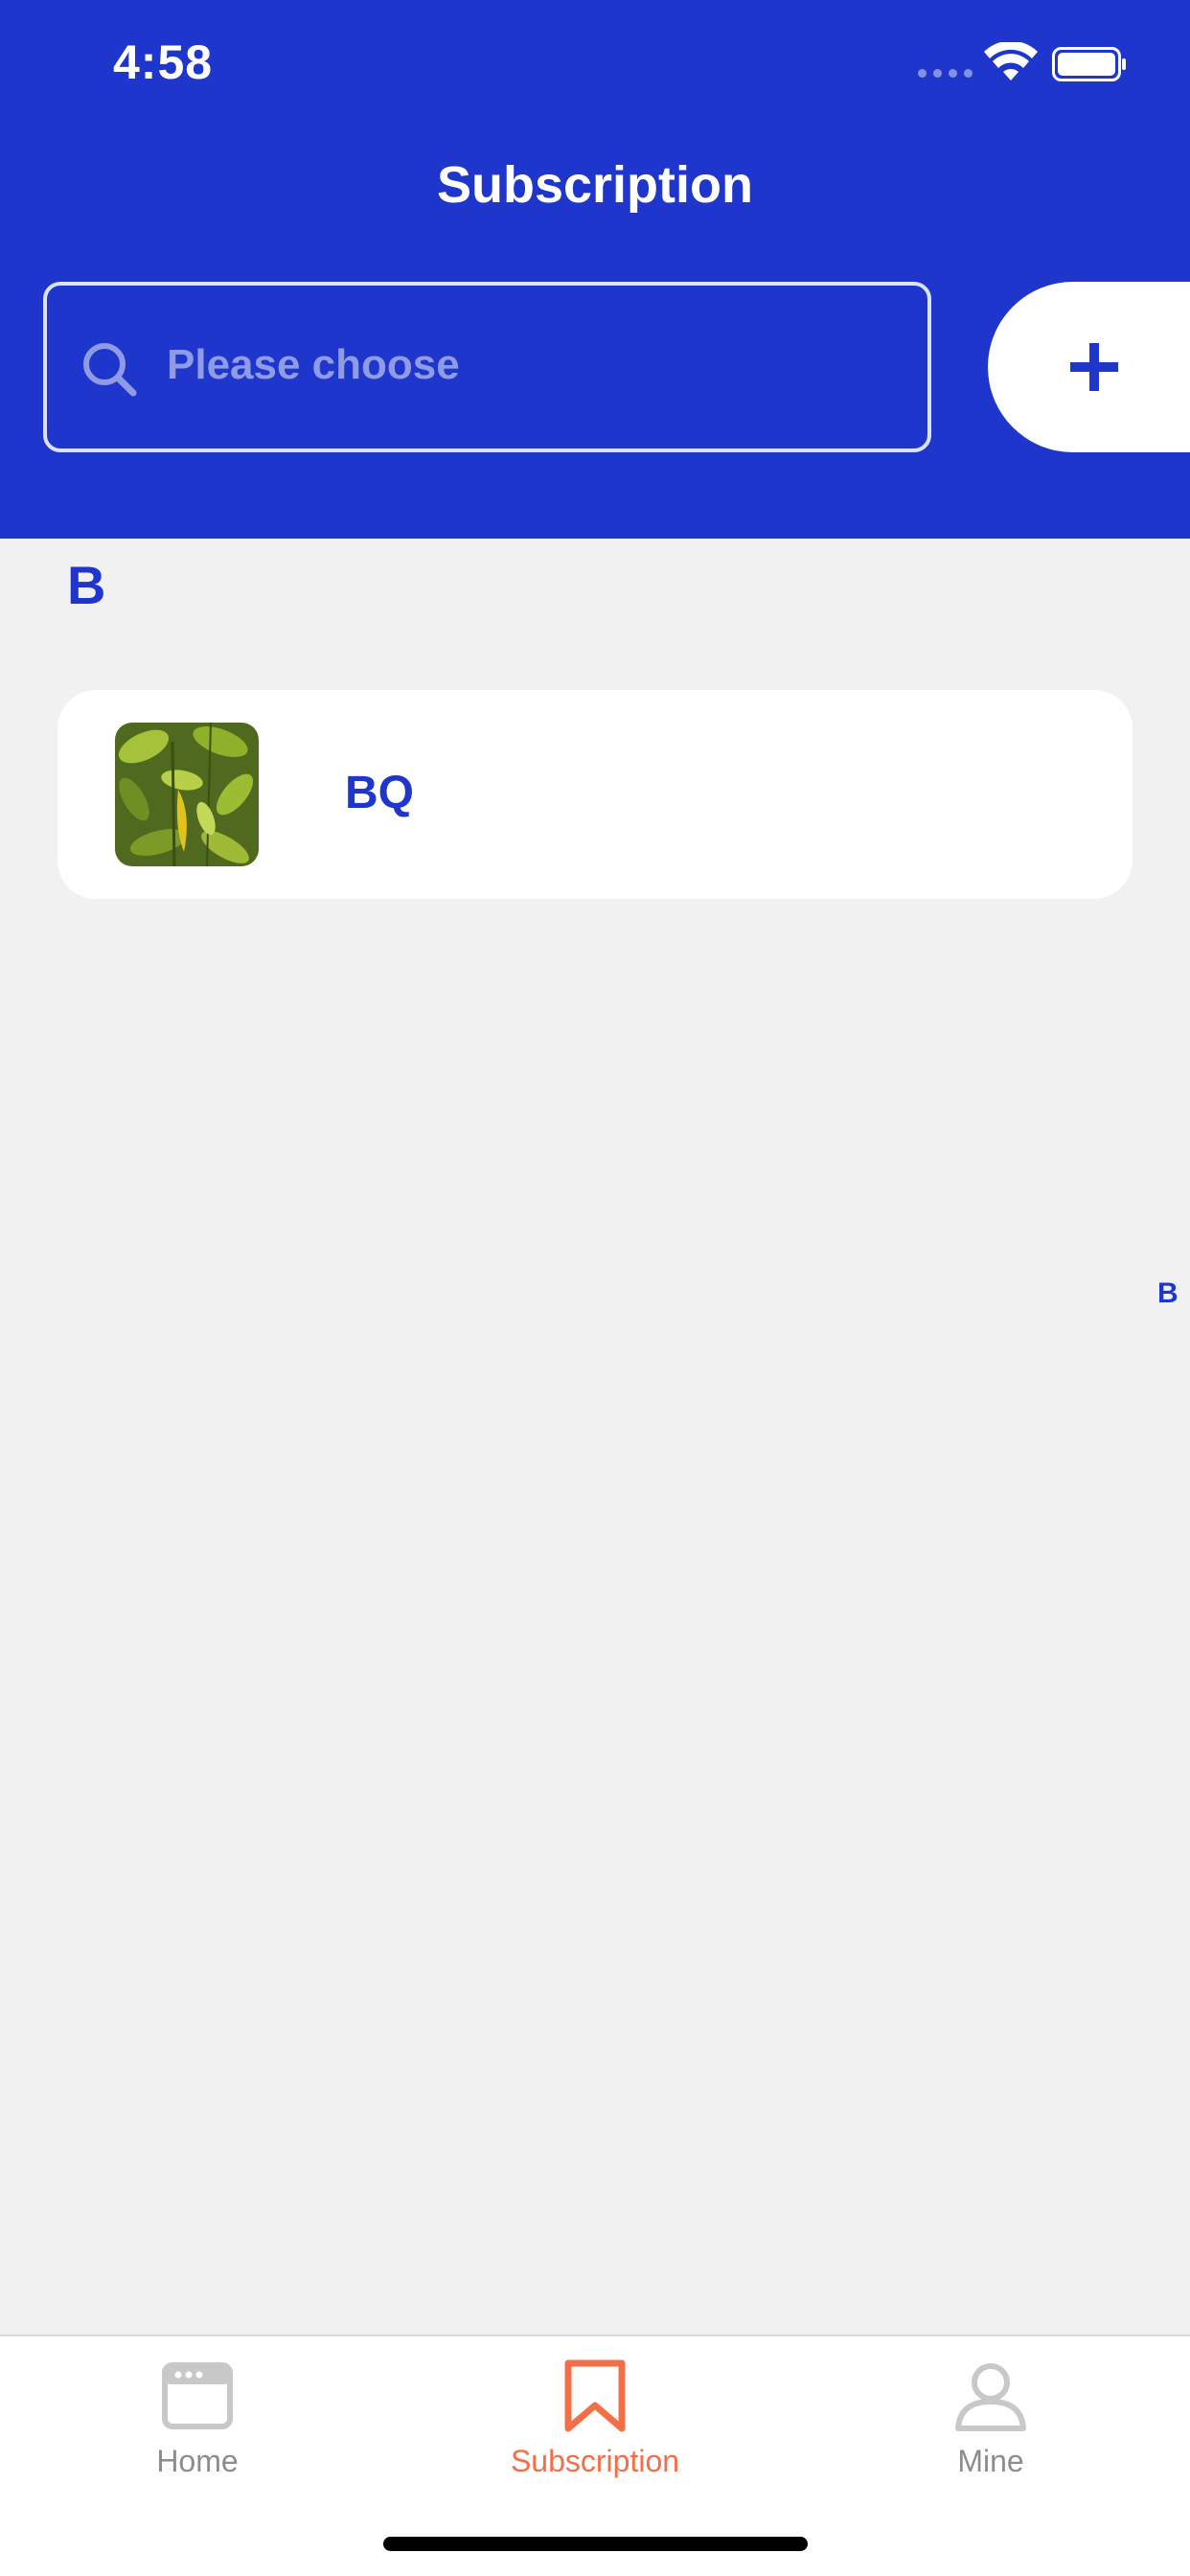 This screenshot has width=1190, height=2576. I want to click on add-subscription-button, so click(1089, 367).